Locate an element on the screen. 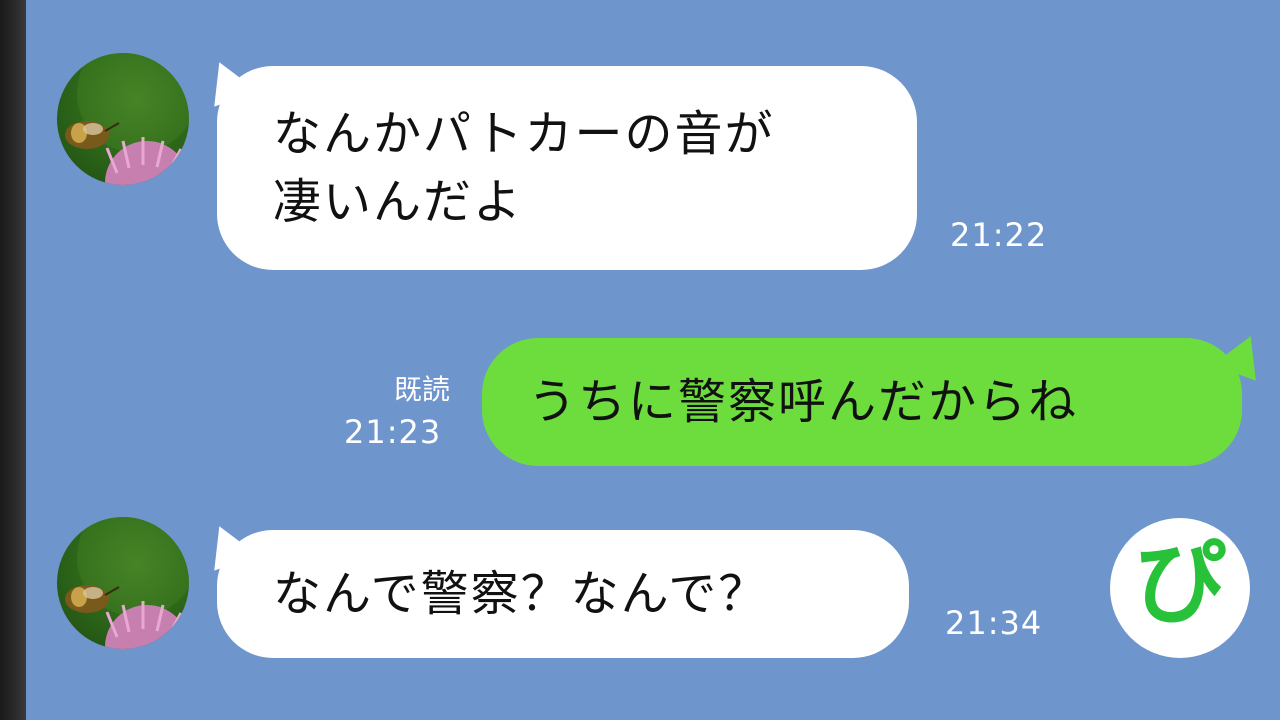  message-time: 21:22 is located at coordinates (999, 235).